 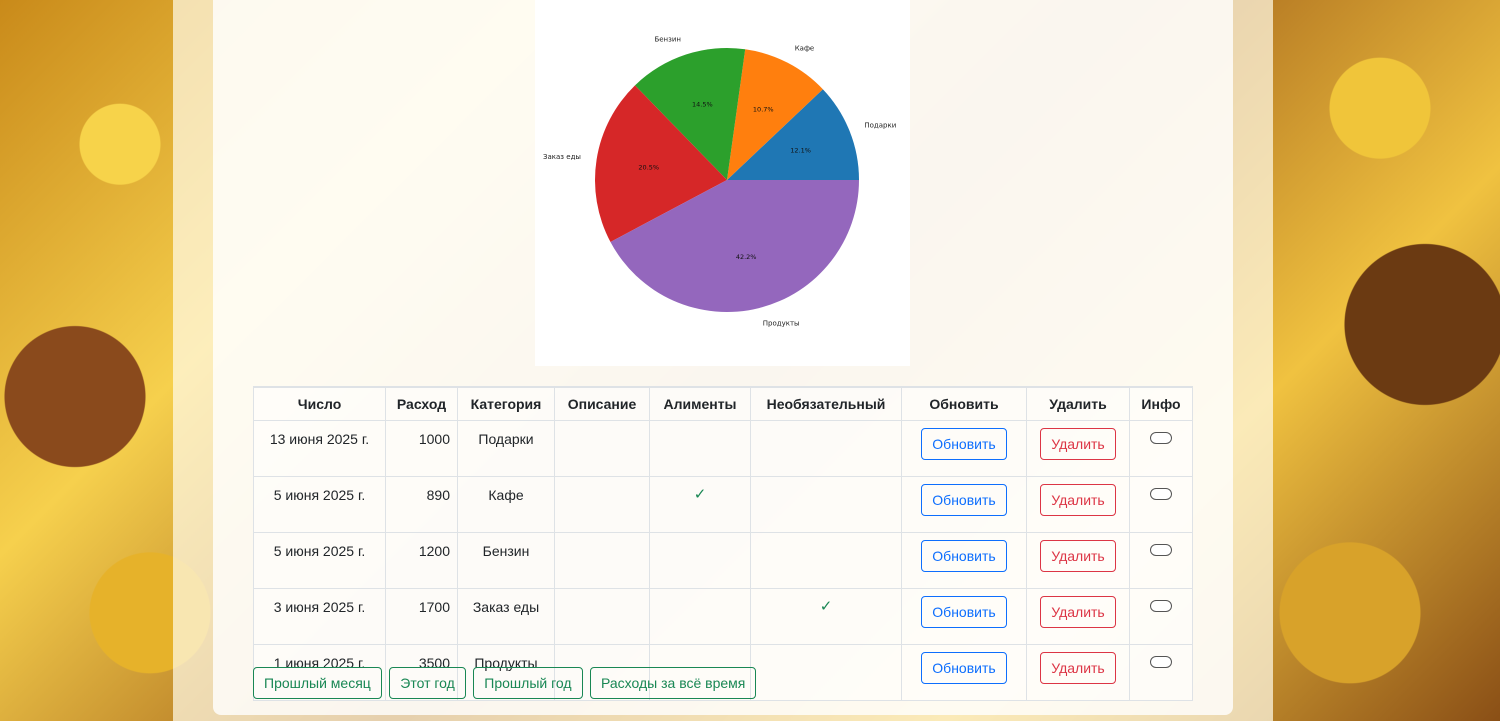 I want to click on cell-category: Подарки, so click(x=506, y=448).